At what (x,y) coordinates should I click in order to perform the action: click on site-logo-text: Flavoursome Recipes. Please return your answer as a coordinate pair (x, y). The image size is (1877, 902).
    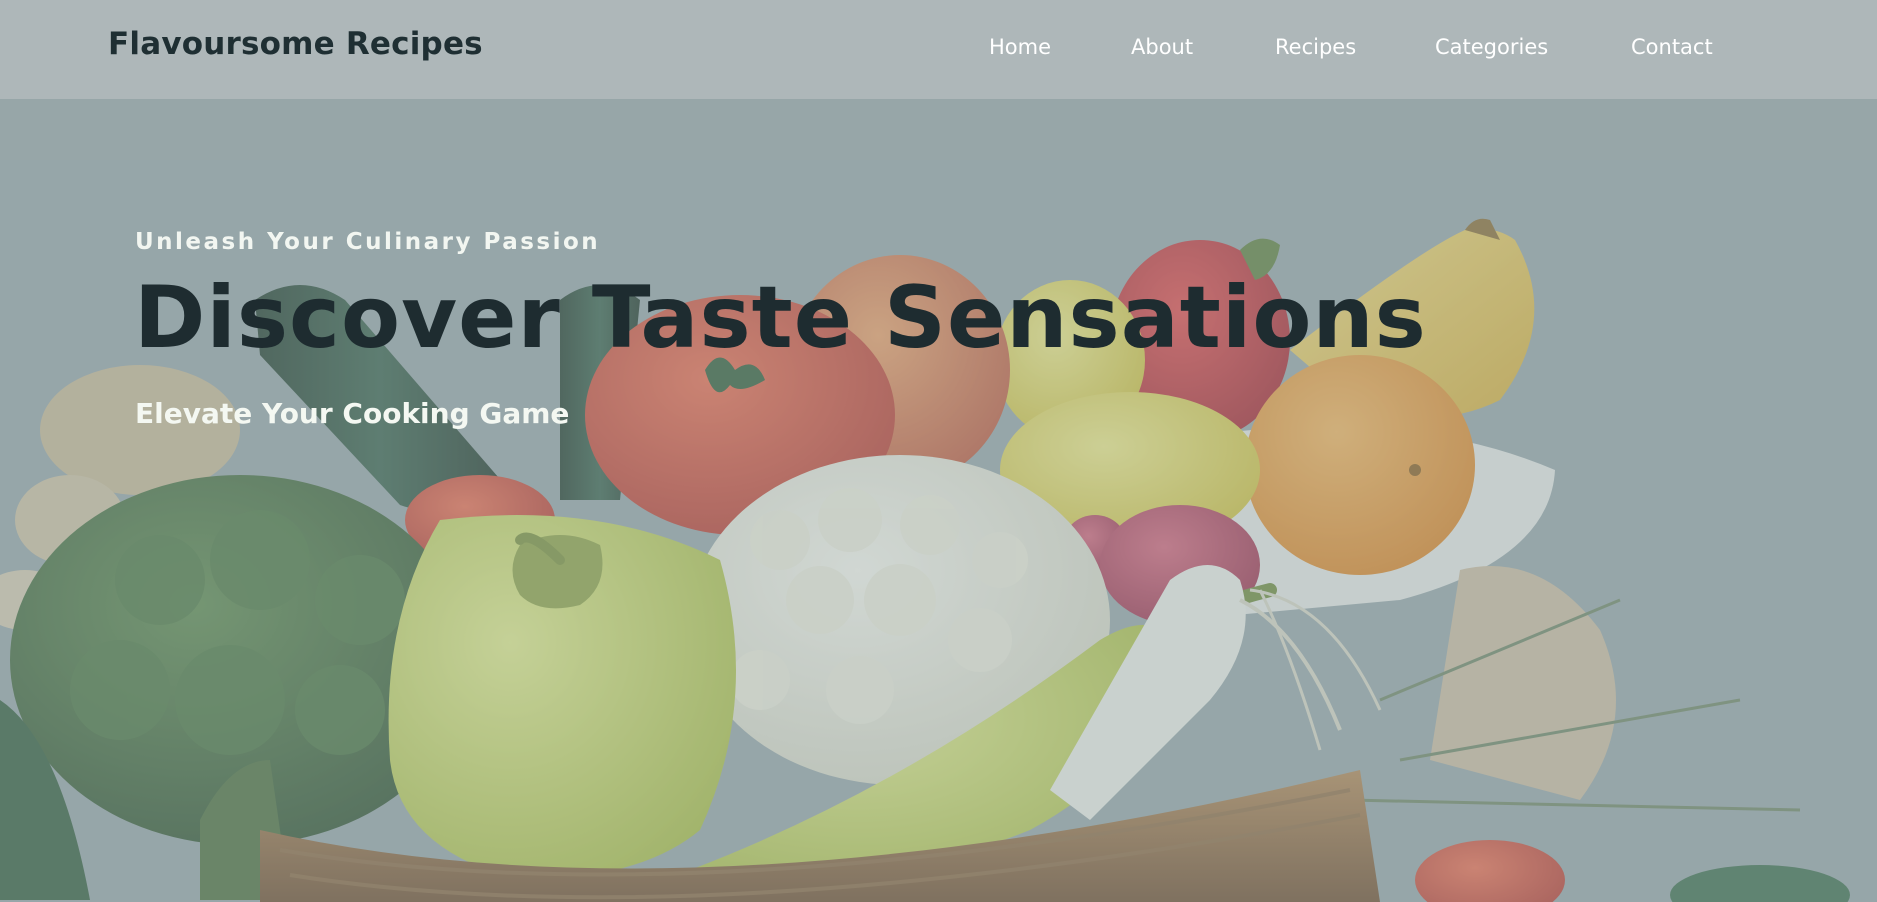
    Looking at the image, I should click on (295, 44).